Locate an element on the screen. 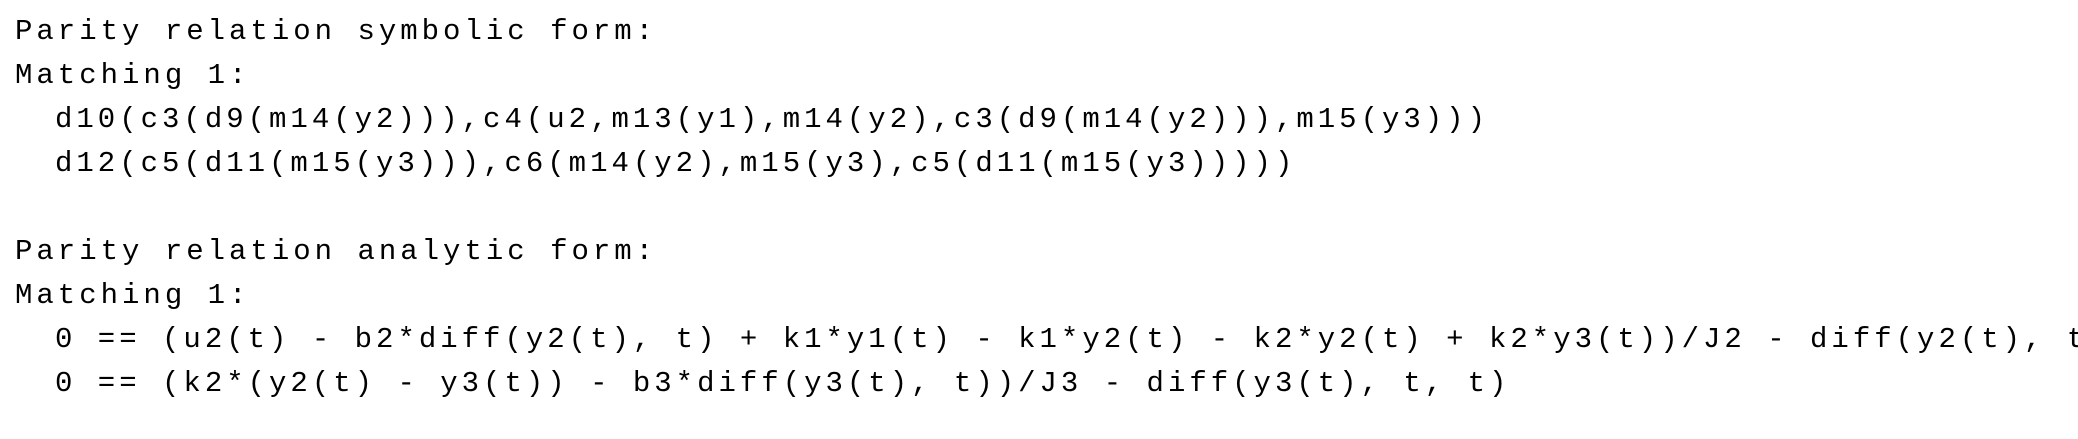 The width and height of the screenshot is (2078, 439). symbolic-form-header: Parity relation symbolic form: is located at coordinates (336, 31).